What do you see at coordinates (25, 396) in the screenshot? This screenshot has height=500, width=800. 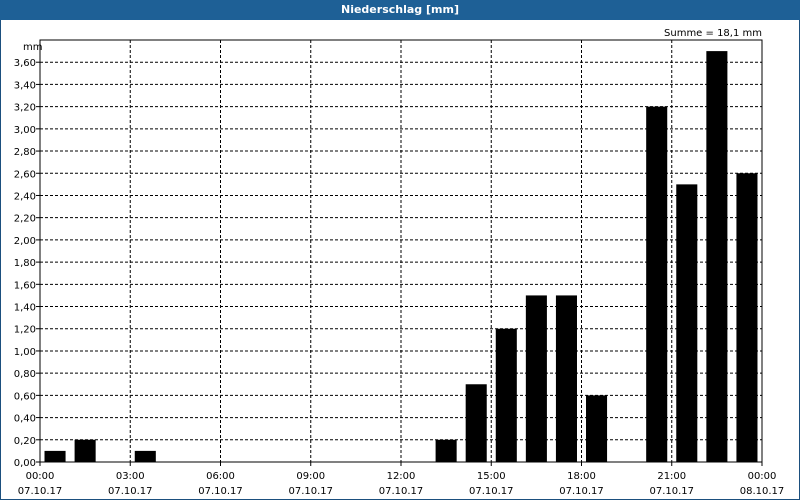 I see `y-tick-label: 0,60` at bounding box center [25, 396].